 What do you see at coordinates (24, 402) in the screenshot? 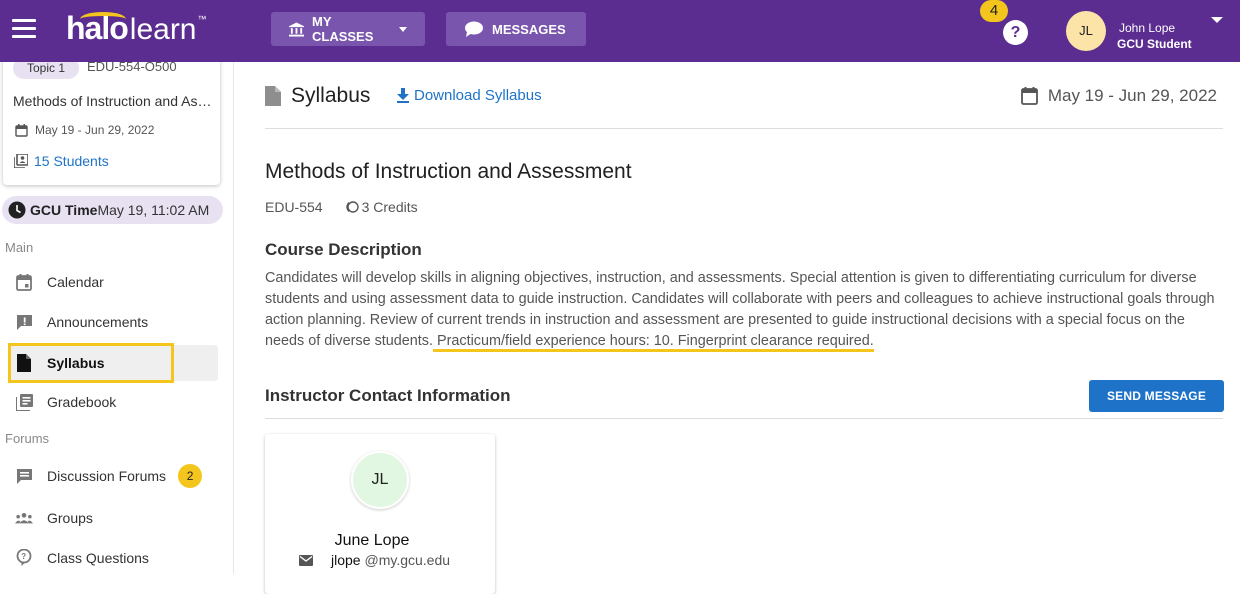
I see `gradebook-icon` at bounding box center [24, 402].